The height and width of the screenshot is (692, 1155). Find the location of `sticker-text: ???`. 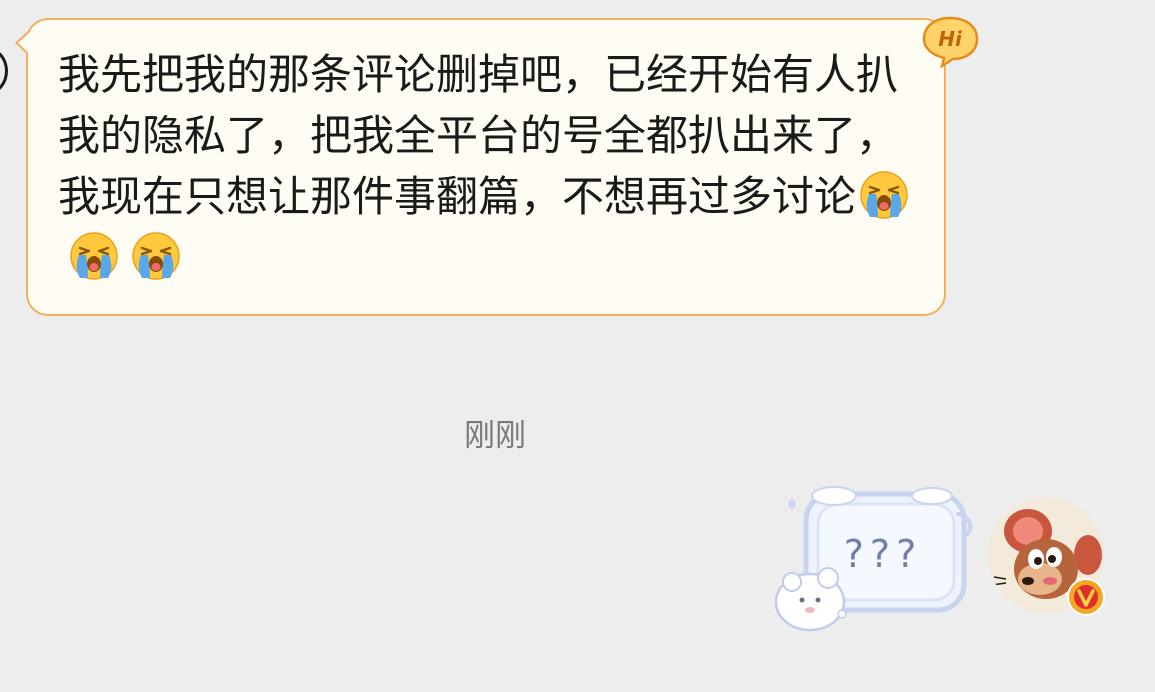

sticker-text: ??? is located at coordinates (883, 554).